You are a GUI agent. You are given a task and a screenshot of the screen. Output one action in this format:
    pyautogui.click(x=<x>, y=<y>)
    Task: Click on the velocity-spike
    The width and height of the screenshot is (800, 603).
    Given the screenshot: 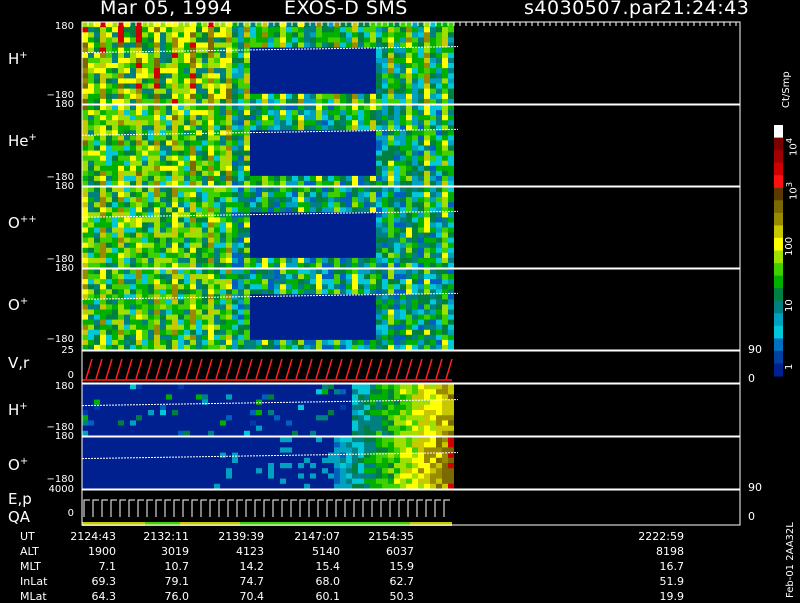 What is the action you would take?
    pyautogui.click(x=229, y=369)
    